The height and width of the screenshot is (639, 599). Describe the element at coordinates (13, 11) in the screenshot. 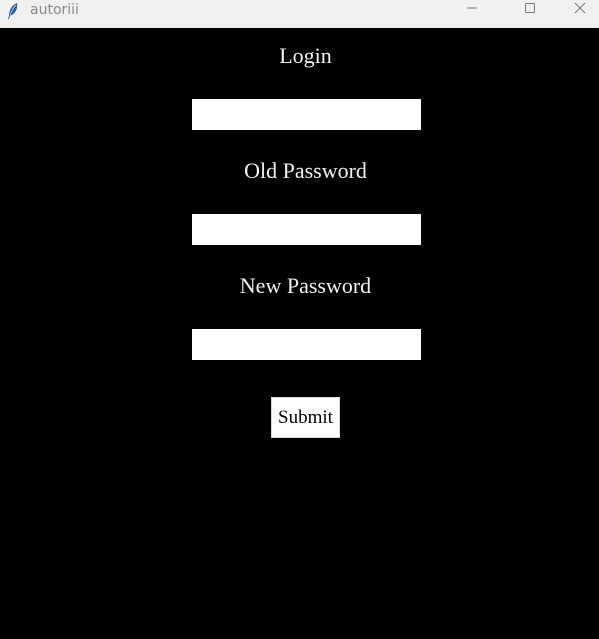

I see `feather-icon` at that location.